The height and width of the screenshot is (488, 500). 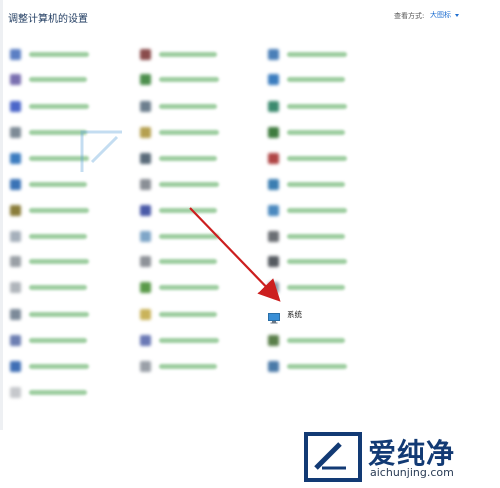 I want to click on control-panel-item-system: 系统, so click(x=285, y=314).